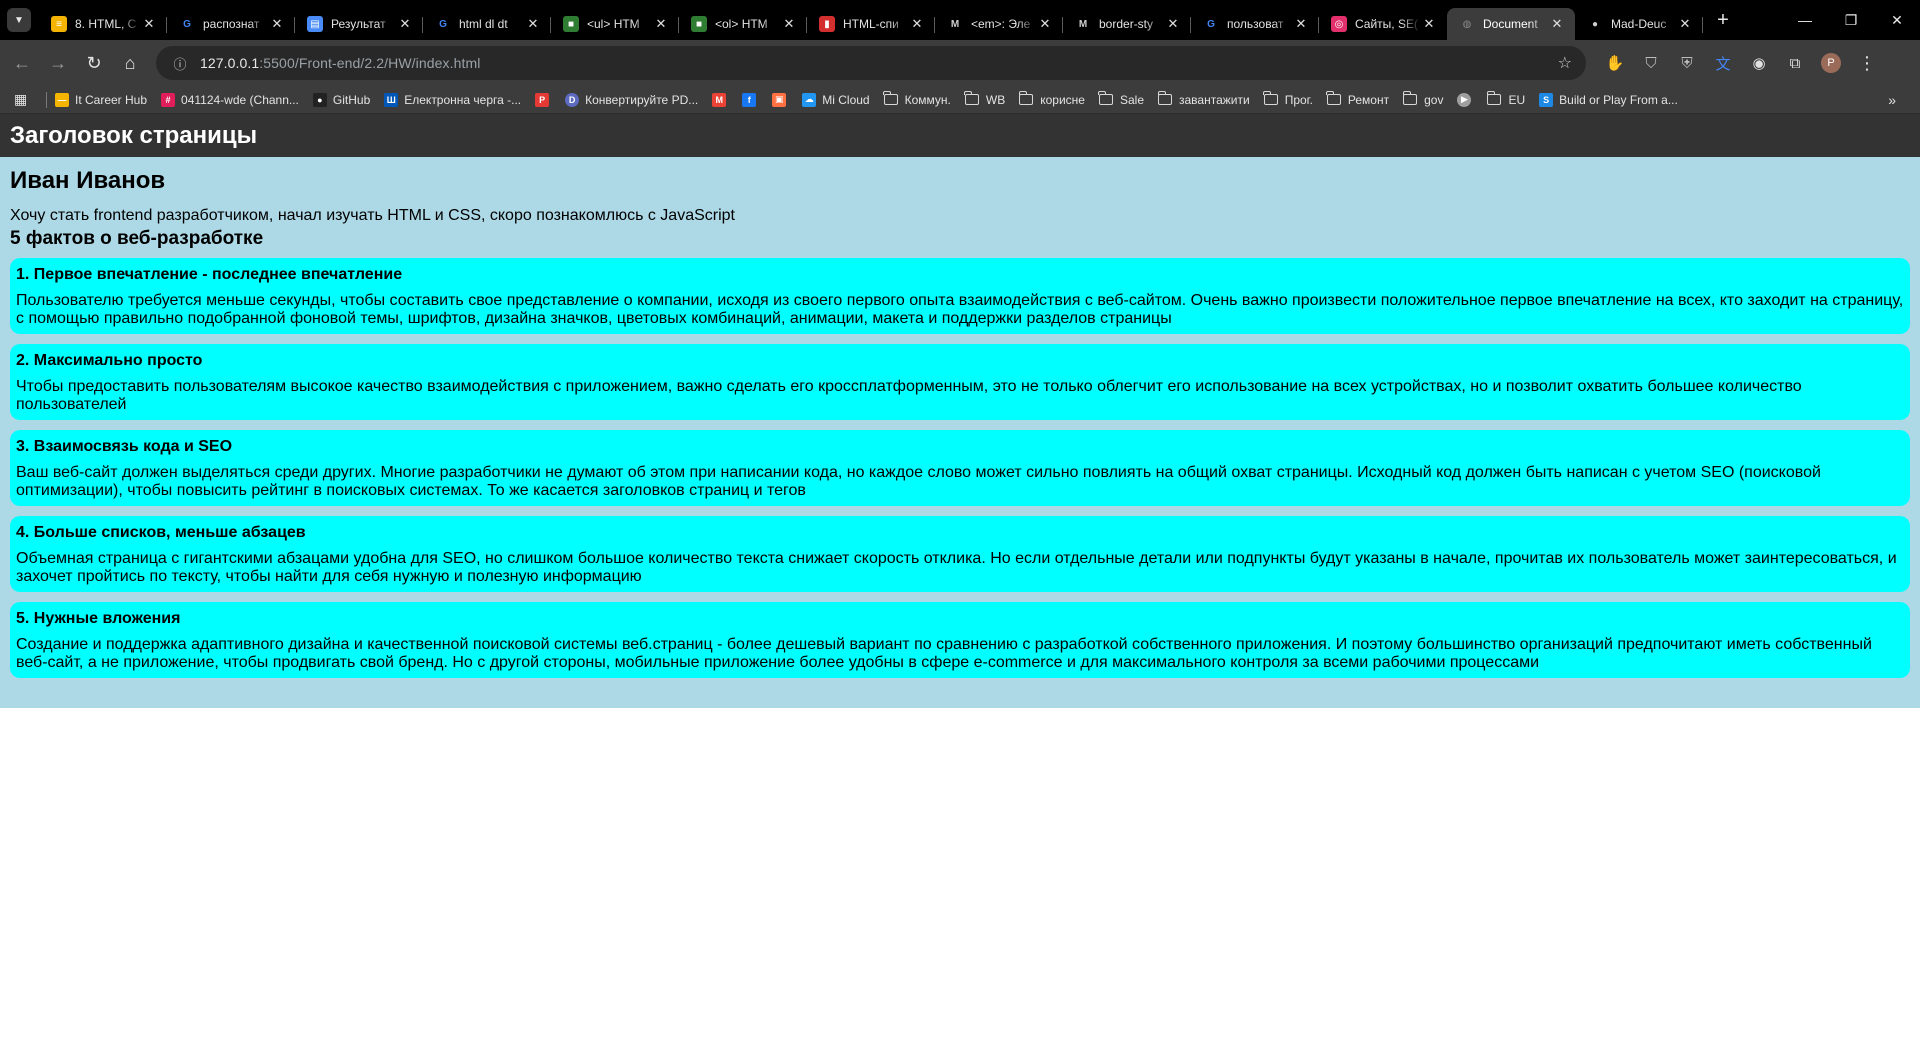 The height and width of the screenshot is (1040, 1920). Describe the element at coordinates (827, 24) in the screenshot. I see `chart-bars-icon: ▮` at that location.